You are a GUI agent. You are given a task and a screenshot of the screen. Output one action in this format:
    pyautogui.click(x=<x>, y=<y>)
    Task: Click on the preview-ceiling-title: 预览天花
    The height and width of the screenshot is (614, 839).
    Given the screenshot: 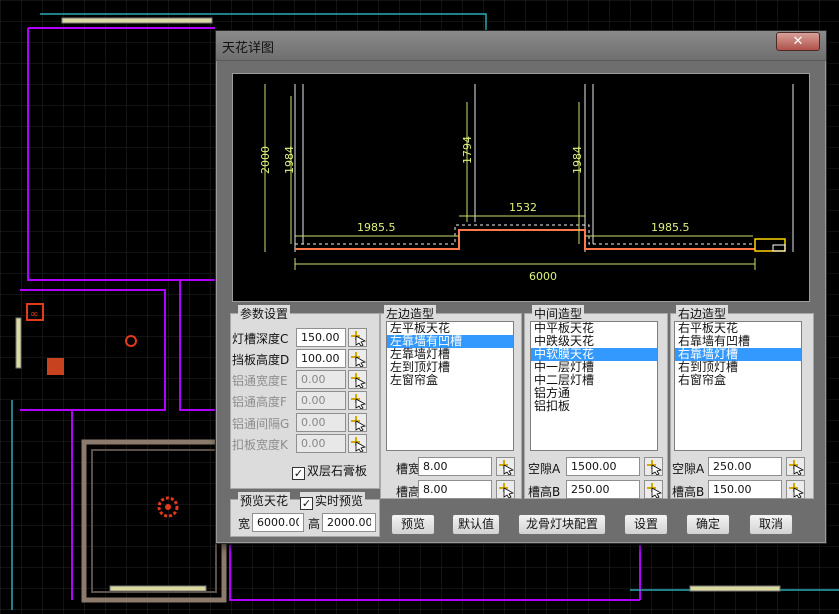 What is the action you would take?
    pyautogui.click(x=264, y=500)
    